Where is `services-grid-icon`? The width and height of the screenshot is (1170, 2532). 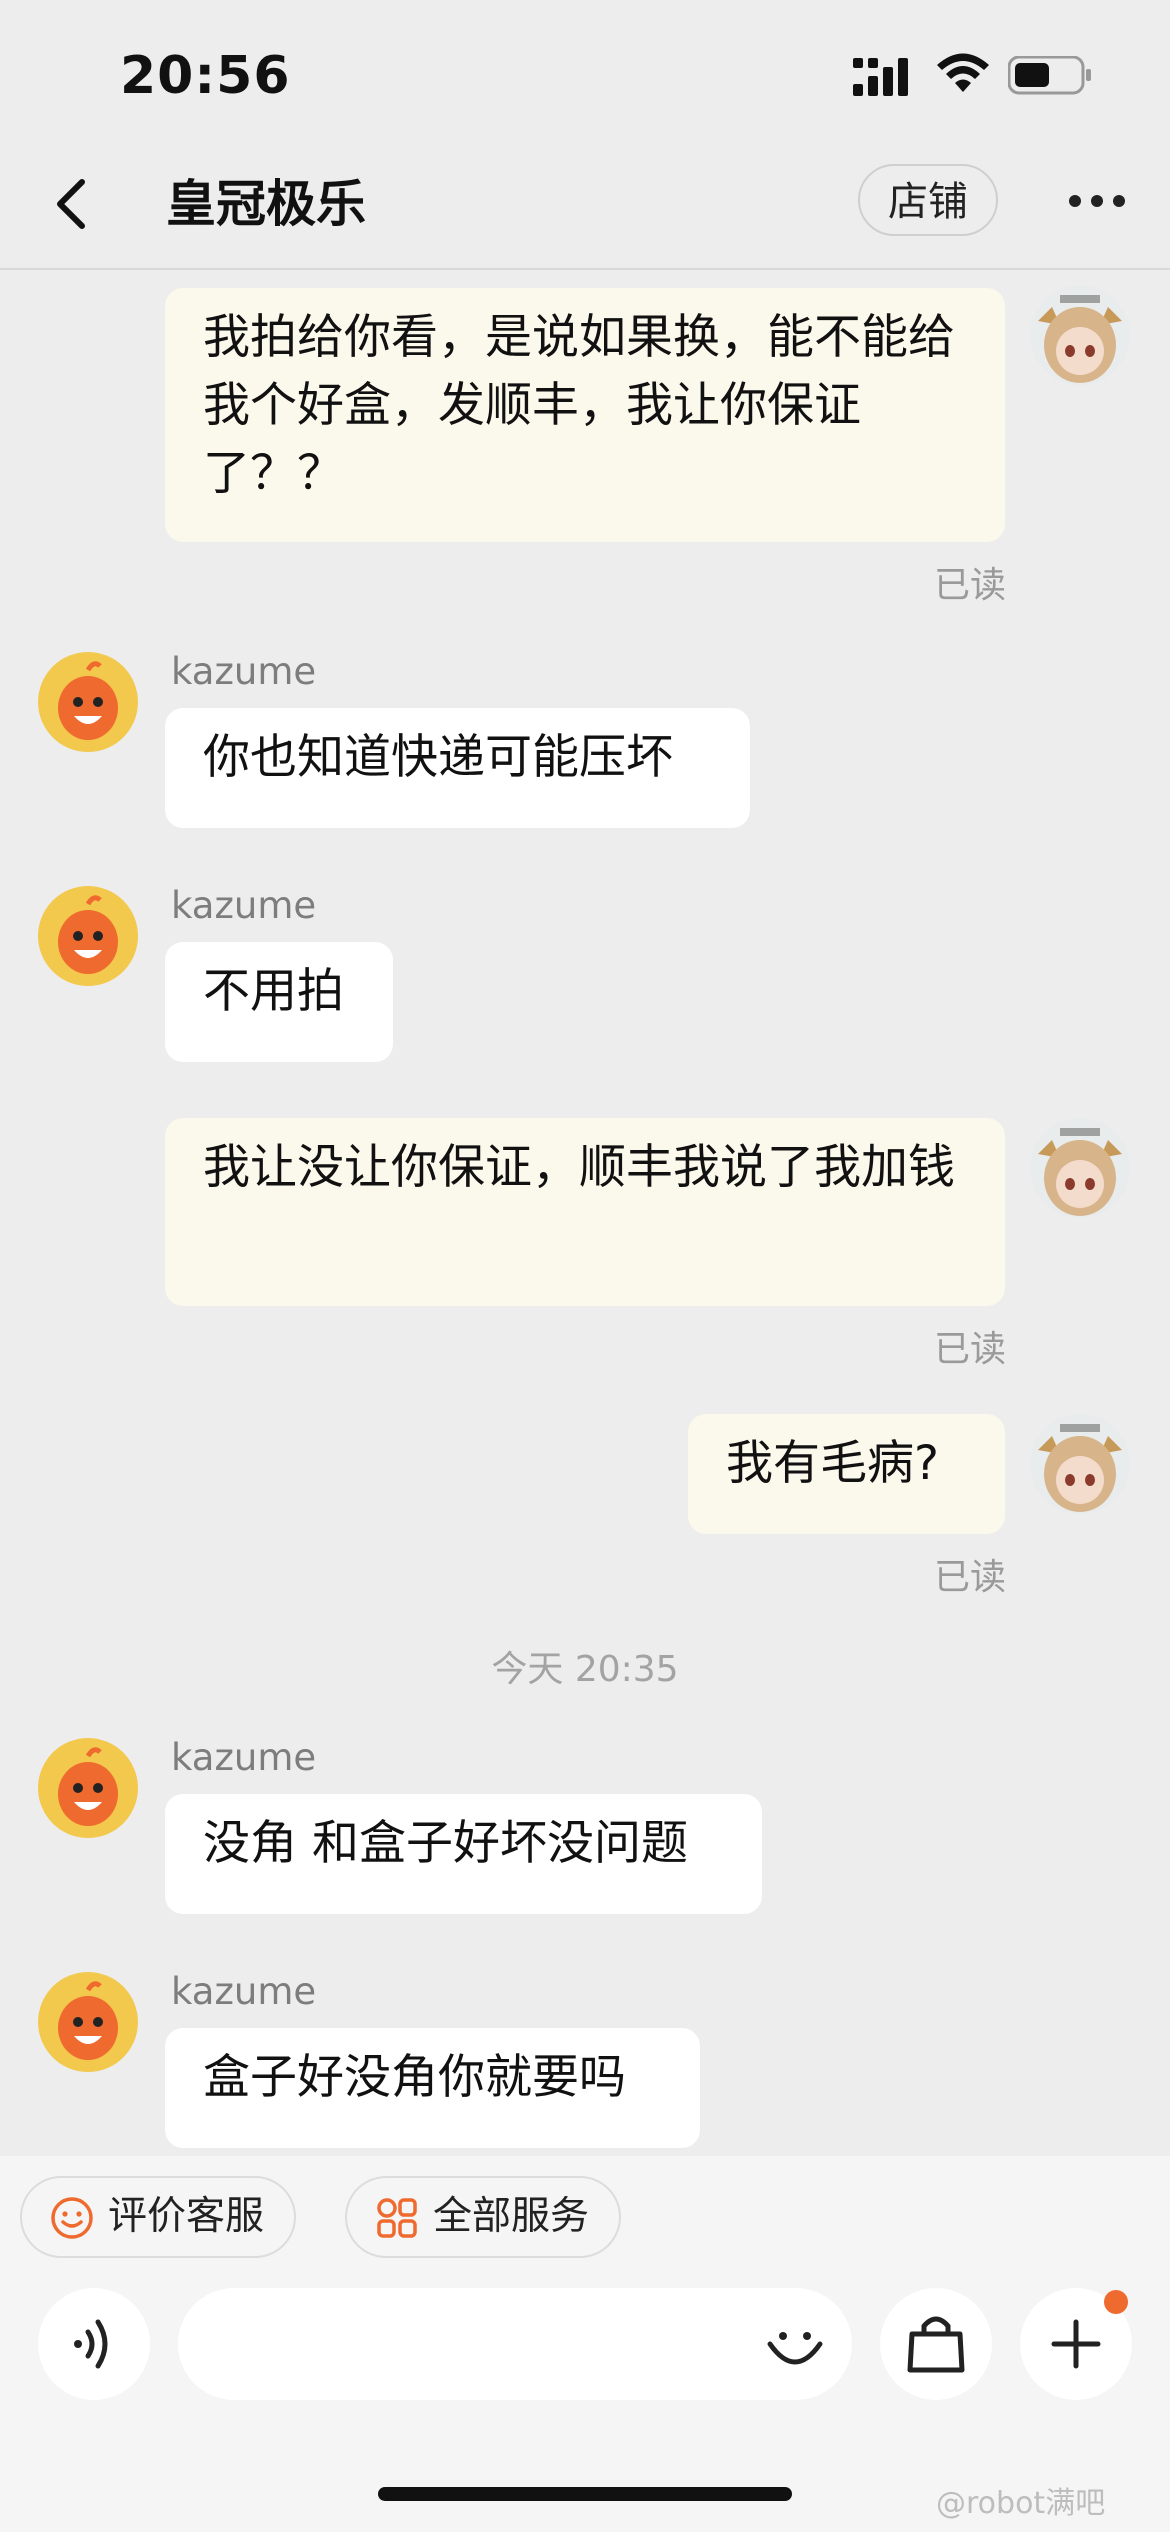 services-grid-icon is located at coordinates (397, 2218).